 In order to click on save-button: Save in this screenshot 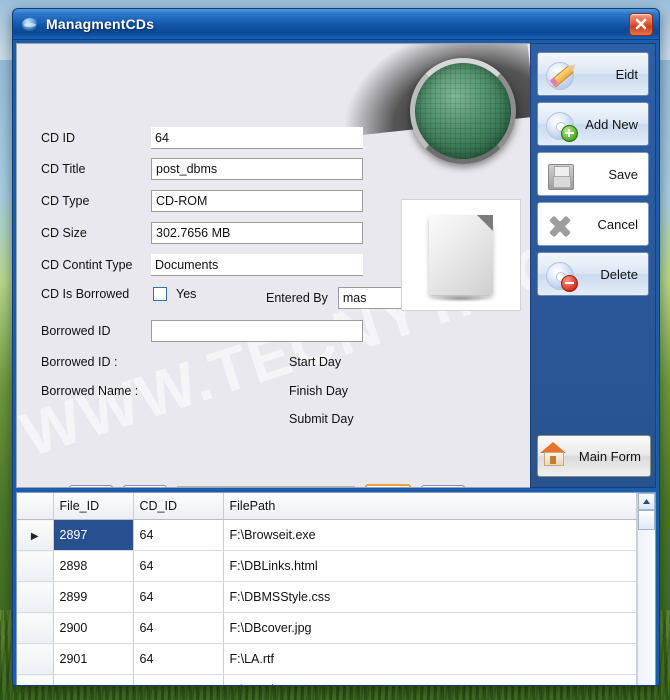, I will do `click(593, 174)`.